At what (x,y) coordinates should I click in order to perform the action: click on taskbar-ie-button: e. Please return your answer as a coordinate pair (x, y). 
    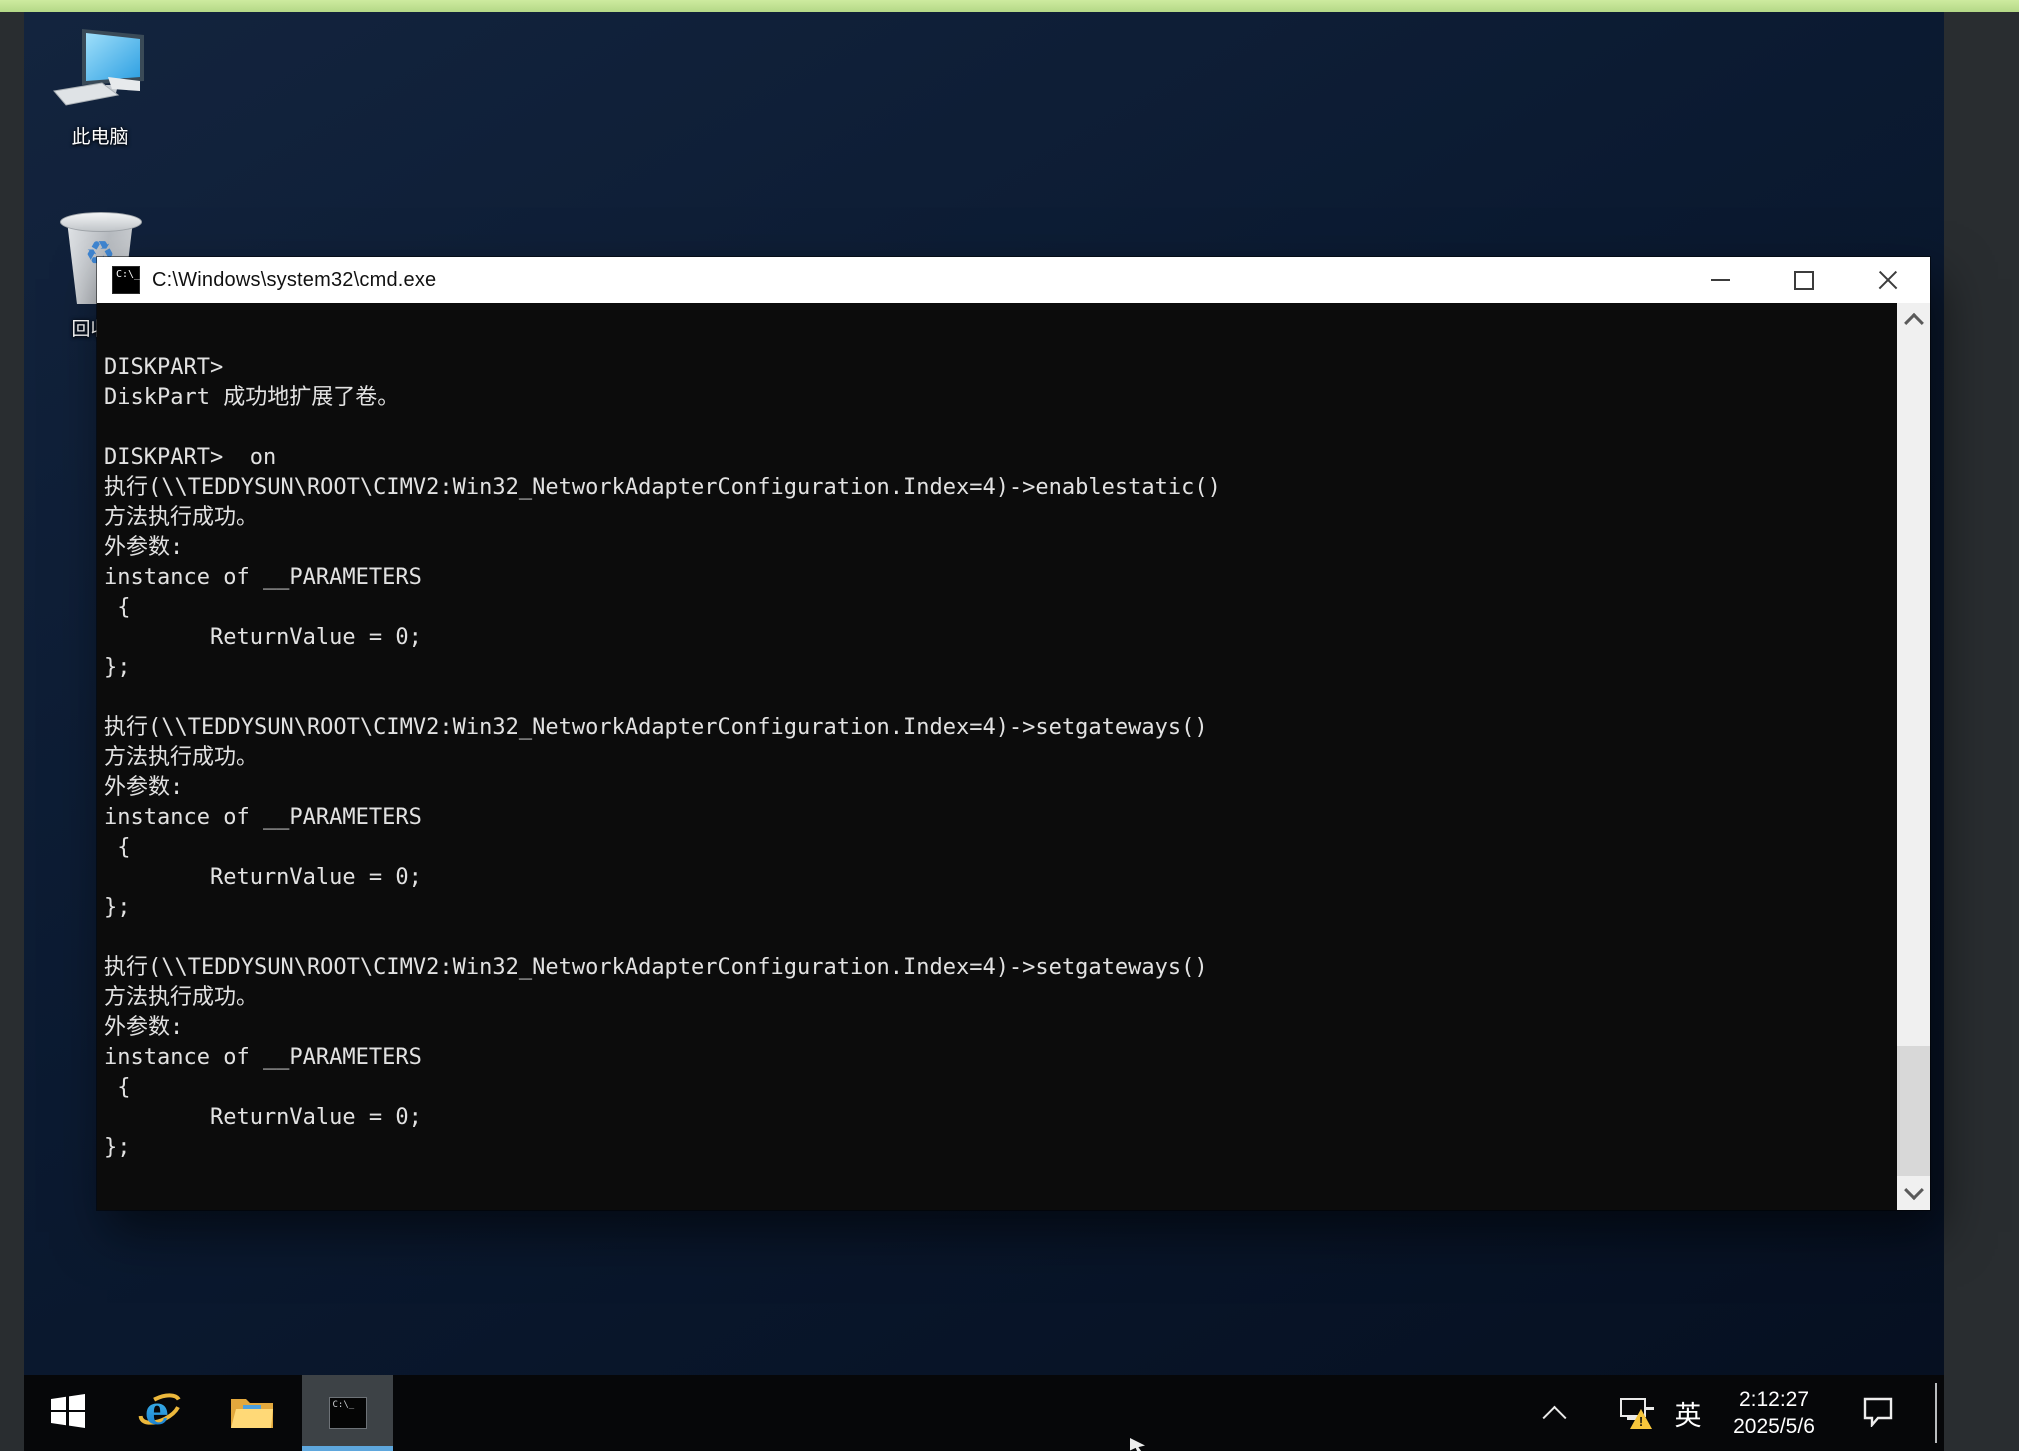
    Looking at the image, I should click on (160, 1413).